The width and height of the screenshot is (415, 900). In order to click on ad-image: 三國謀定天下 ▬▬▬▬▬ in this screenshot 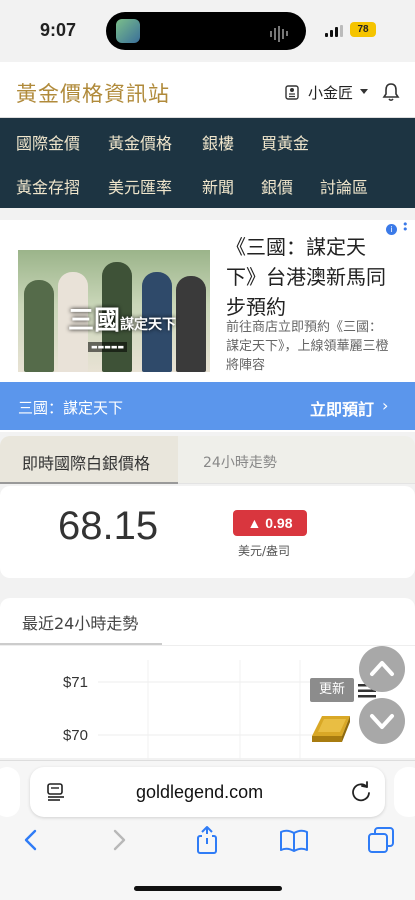, I will do `click(114, 311)`.